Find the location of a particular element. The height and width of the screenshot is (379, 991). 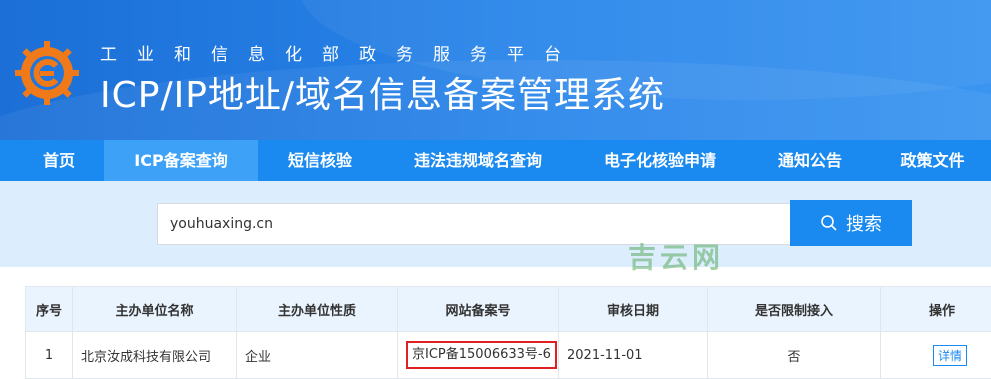

site-logo-icon is located at coordinates (47, 73).